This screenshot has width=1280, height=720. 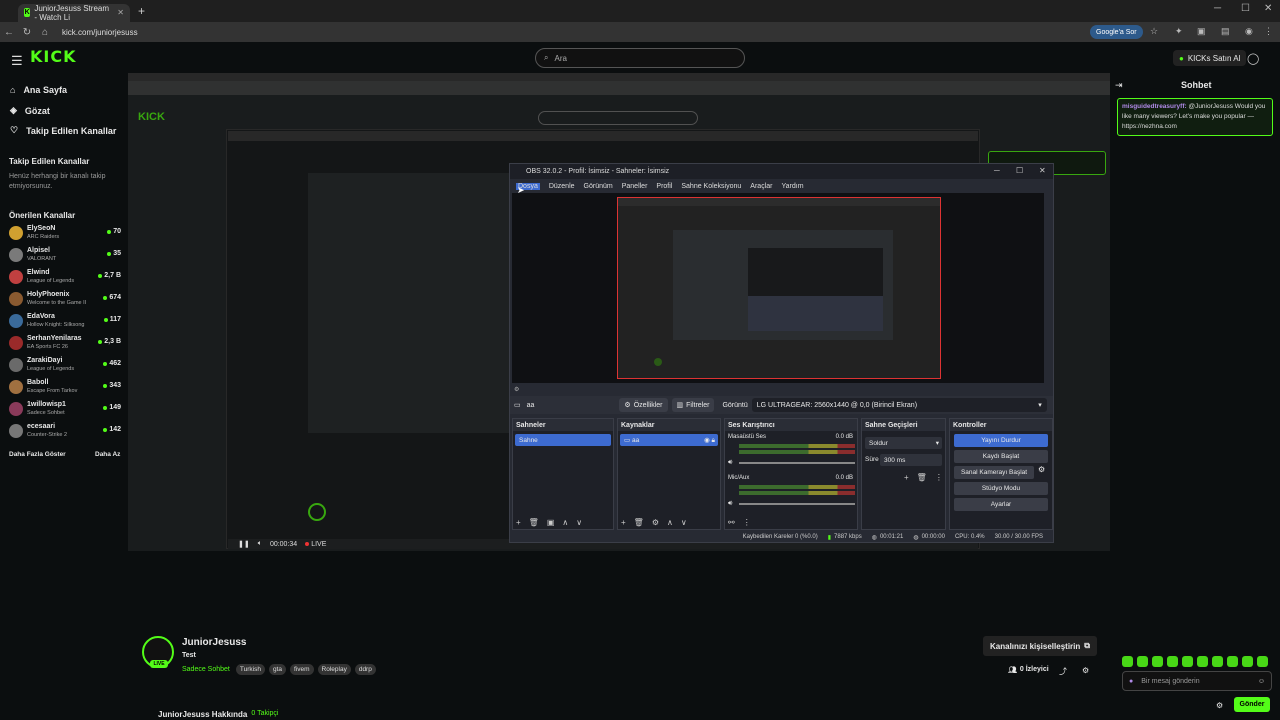 What do you see at coordinates (1001, 488) in the screenshot?
I see `studio-mode-button: Stüdyo Modu` at bounding box center [1001, 488].